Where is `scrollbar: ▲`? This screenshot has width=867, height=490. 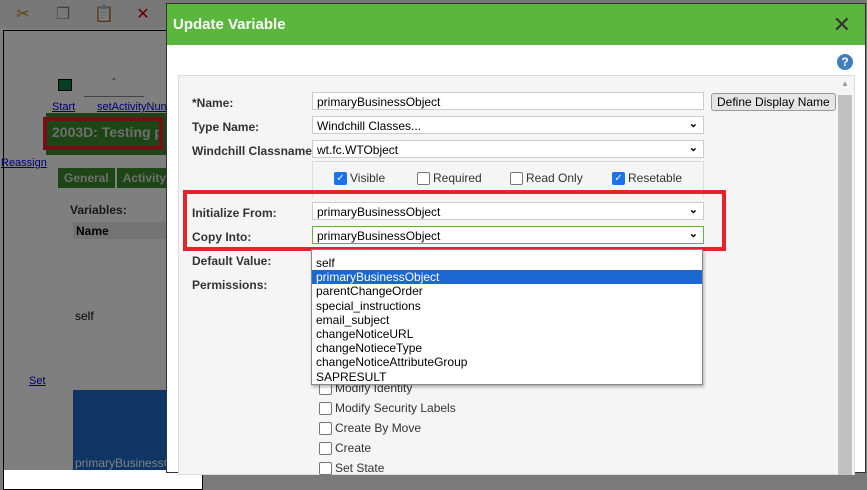 scrollbar: ▲ is located at coordinates (845, 279).